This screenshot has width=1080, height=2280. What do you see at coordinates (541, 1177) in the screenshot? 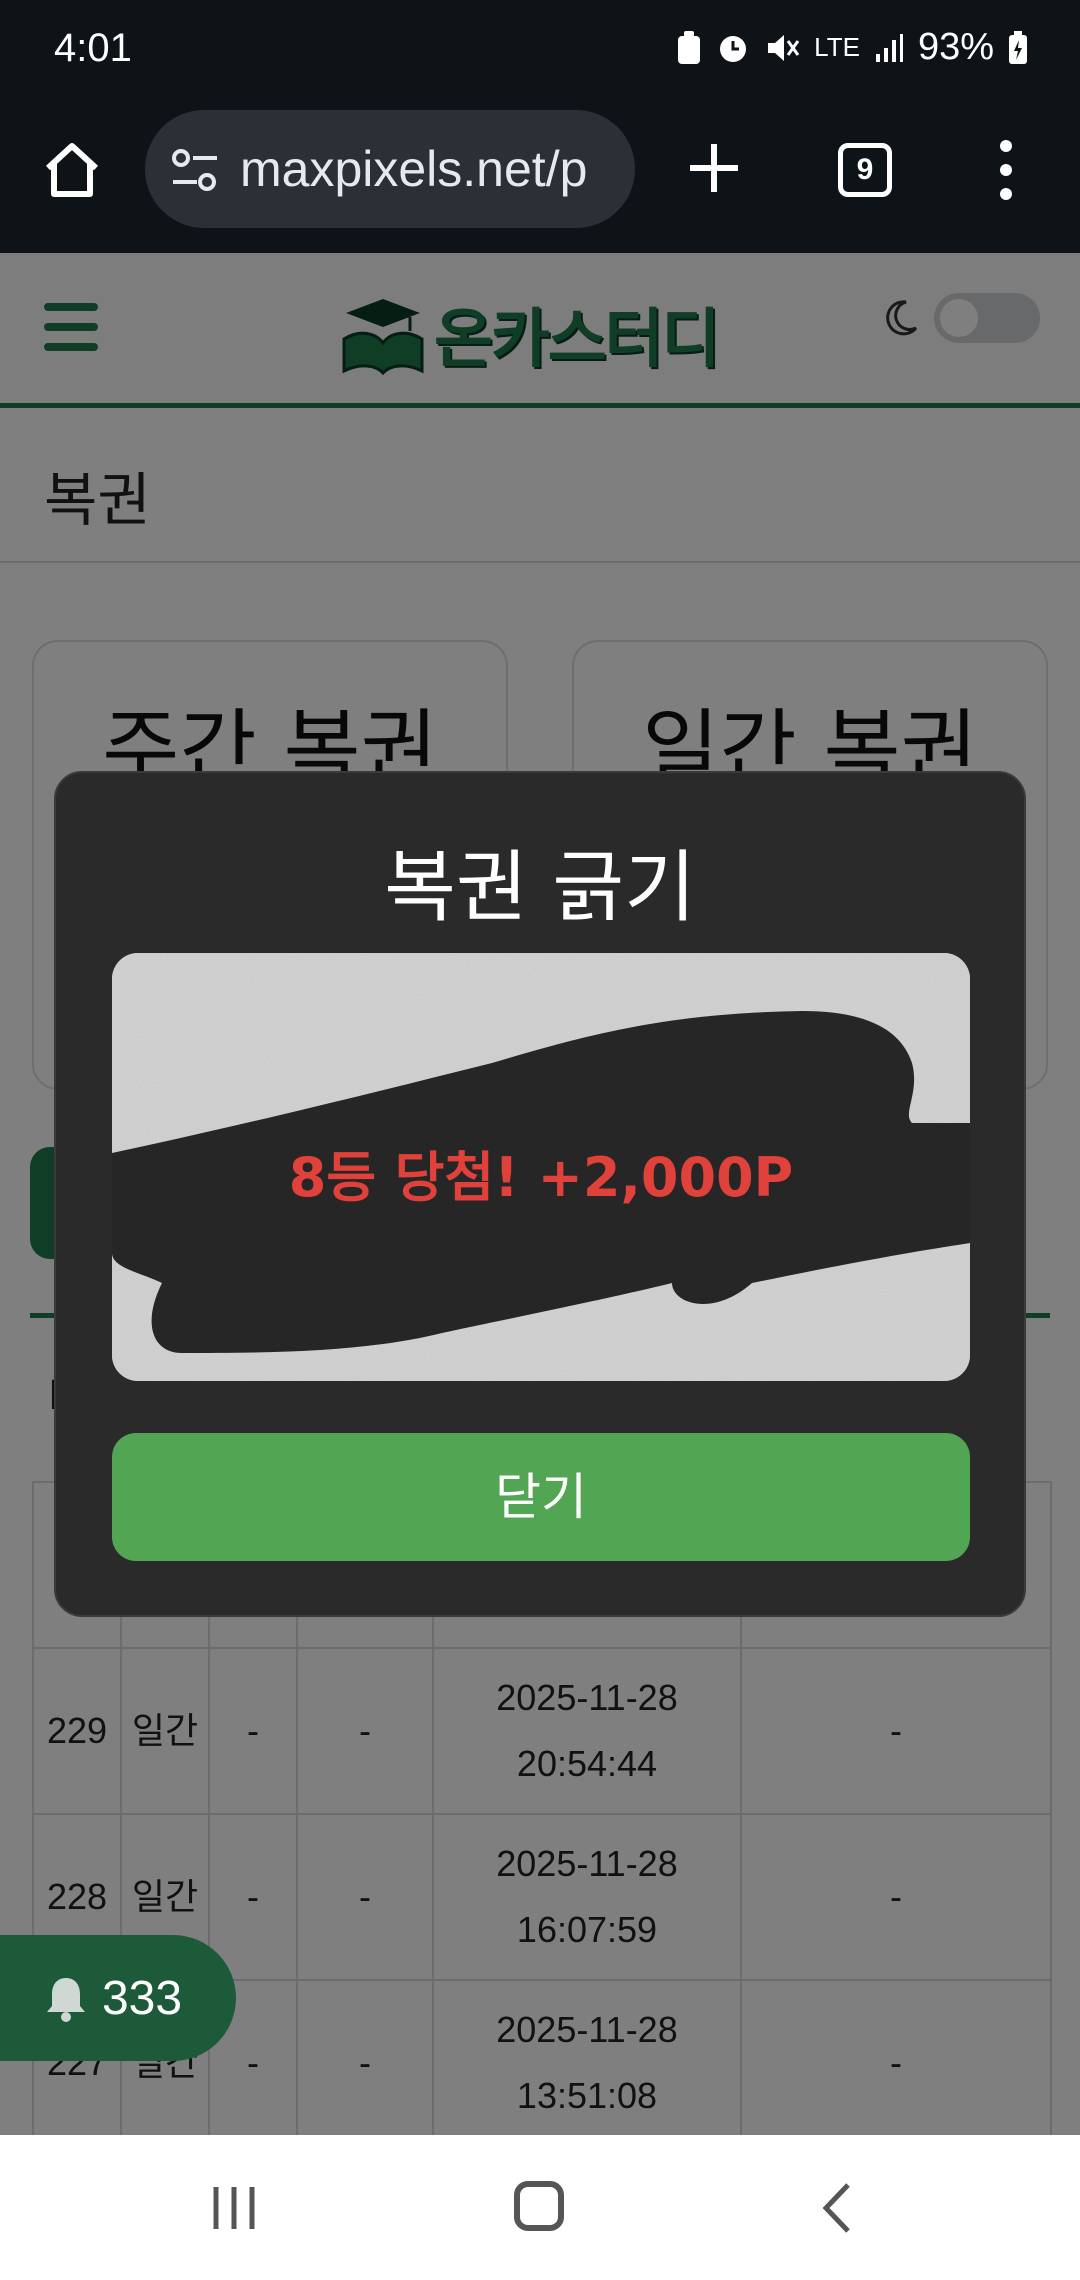
I see `prize-result-text: 8등 당첨! +2,000P` at bounding box center [541, 1177].